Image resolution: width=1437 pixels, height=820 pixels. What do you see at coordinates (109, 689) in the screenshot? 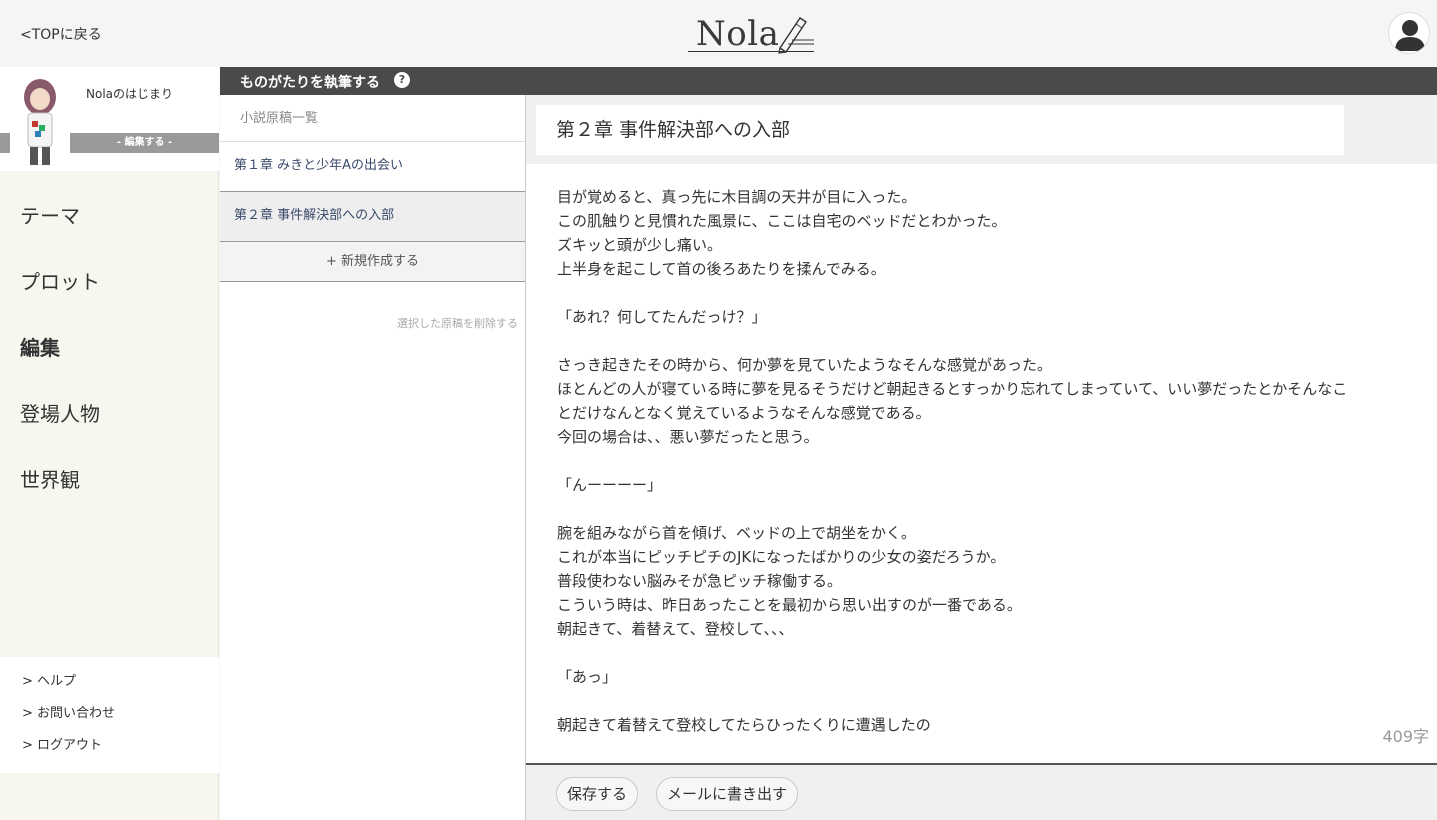
I see `help-link: > ヘルプ` at bounding box center [109, 689].